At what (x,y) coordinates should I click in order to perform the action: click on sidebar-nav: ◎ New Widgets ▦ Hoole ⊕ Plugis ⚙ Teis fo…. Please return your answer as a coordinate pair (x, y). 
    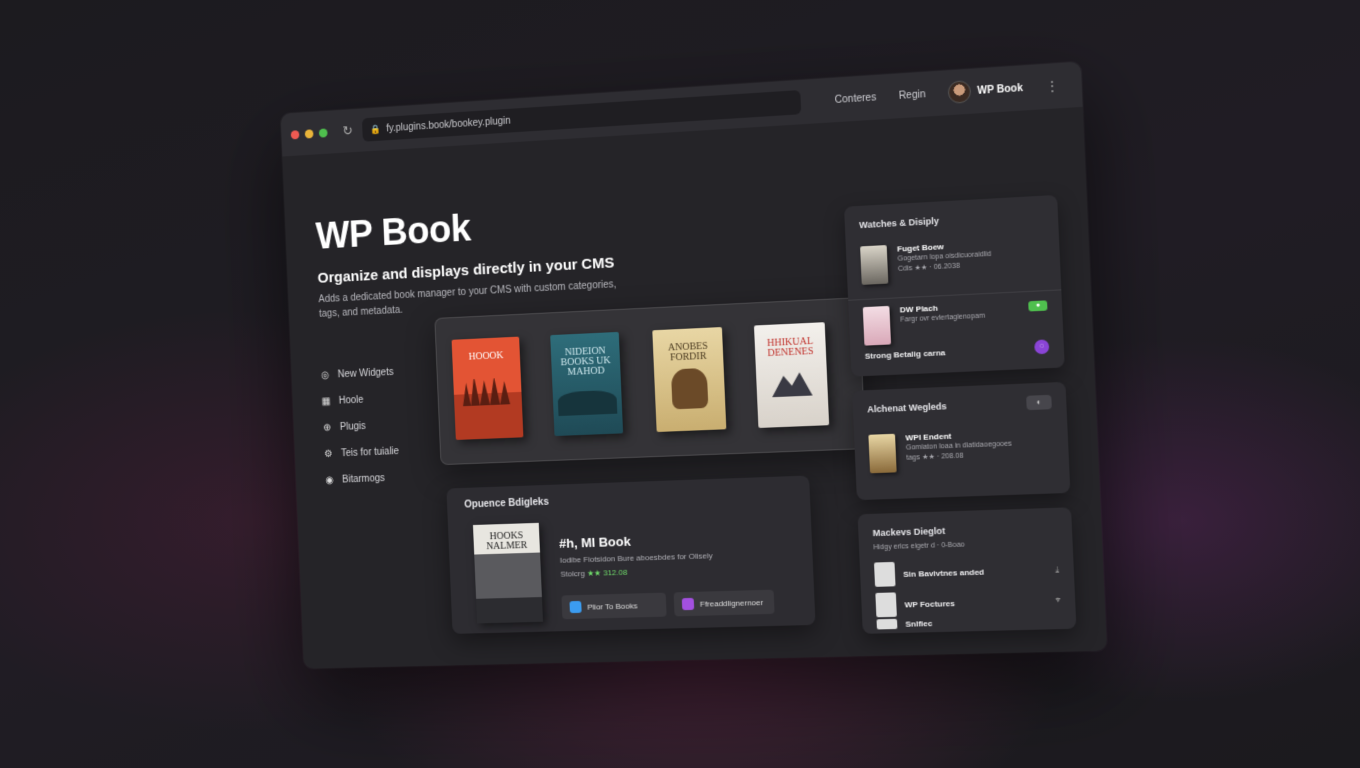
    Looking at the image, I should click on (359, 426).